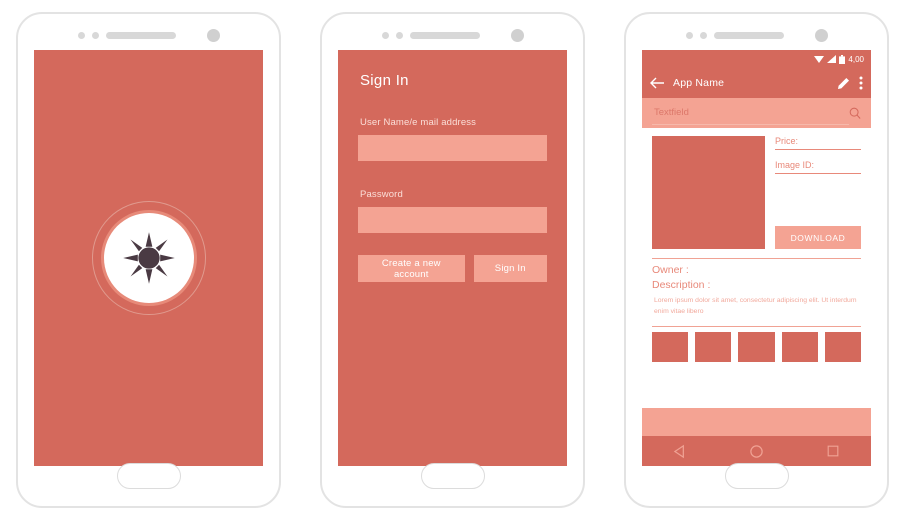 This screenshot has width=900, height=520. I want to click on sun-logo-icon, so click(148, 258).